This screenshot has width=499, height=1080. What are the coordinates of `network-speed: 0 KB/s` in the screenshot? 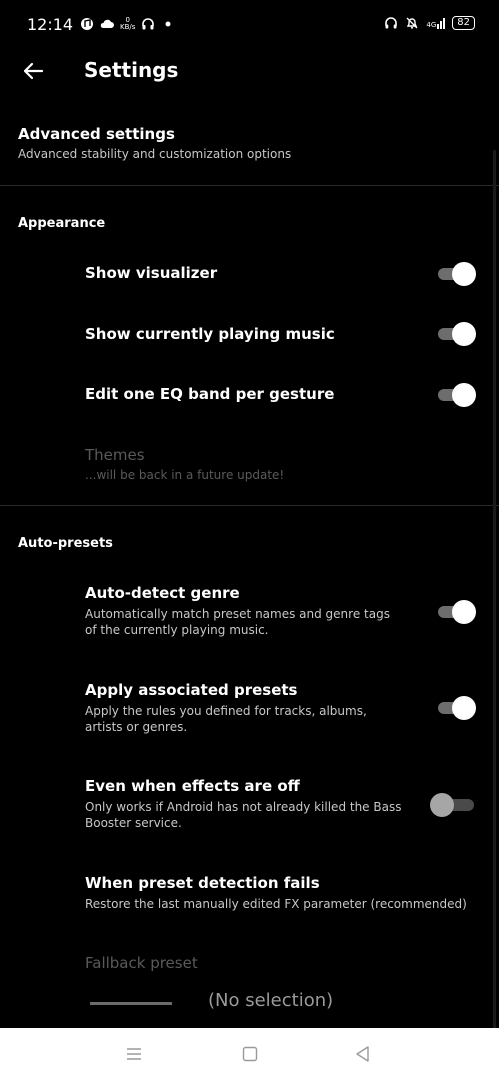 It's located at (128, 23).